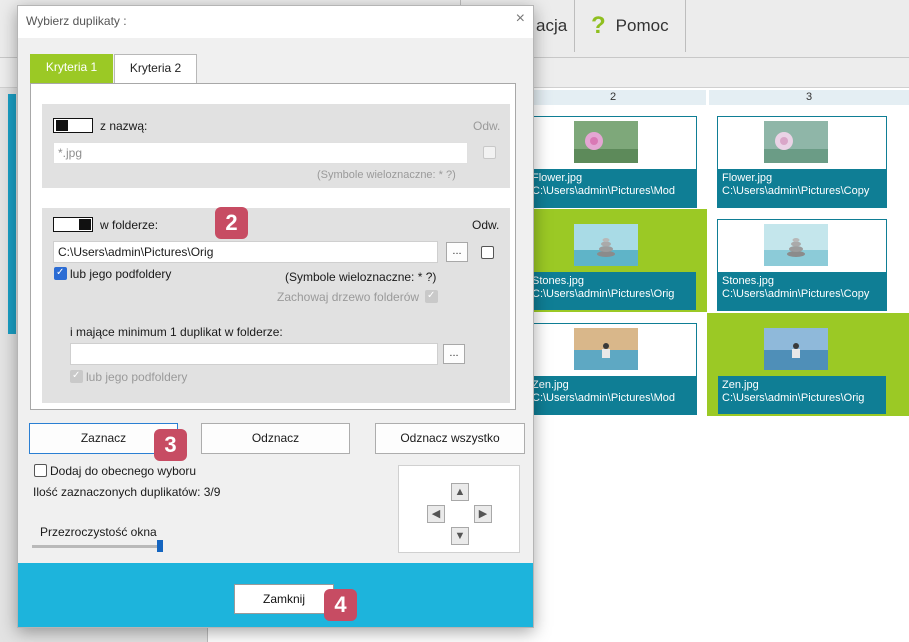 This screenshot has width=909, height=642. What do you see at coordinates (76, 376) in the screenshot?
I see `min-subfolders-checkbox` at bounding box center [76, 376].